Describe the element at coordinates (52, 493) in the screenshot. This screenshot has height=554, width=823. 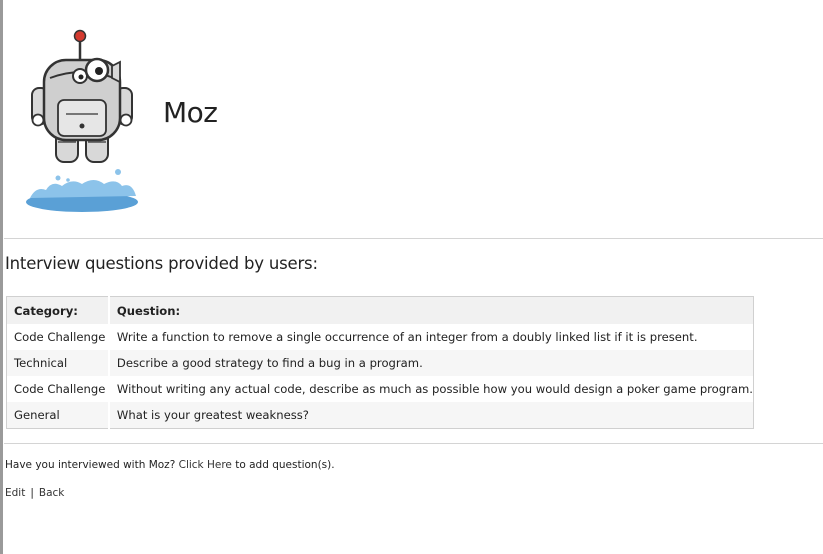
I see `back-link: Back` at that location.